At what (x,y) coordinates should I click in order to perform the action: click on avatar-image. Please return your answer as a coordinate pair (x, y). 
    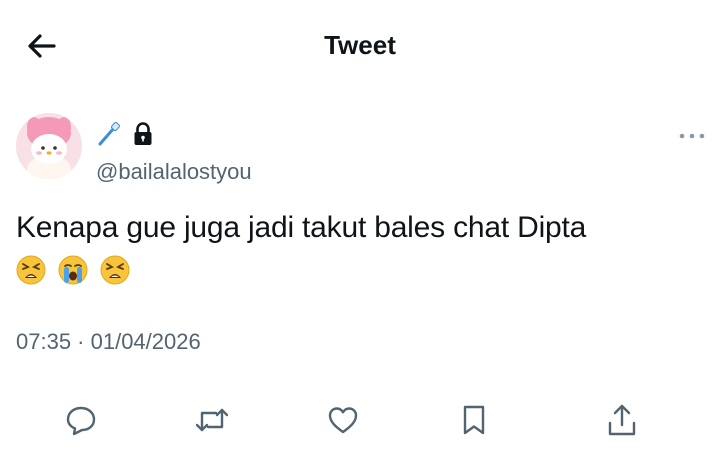
    Looking at the image, I should click on (49, 146).